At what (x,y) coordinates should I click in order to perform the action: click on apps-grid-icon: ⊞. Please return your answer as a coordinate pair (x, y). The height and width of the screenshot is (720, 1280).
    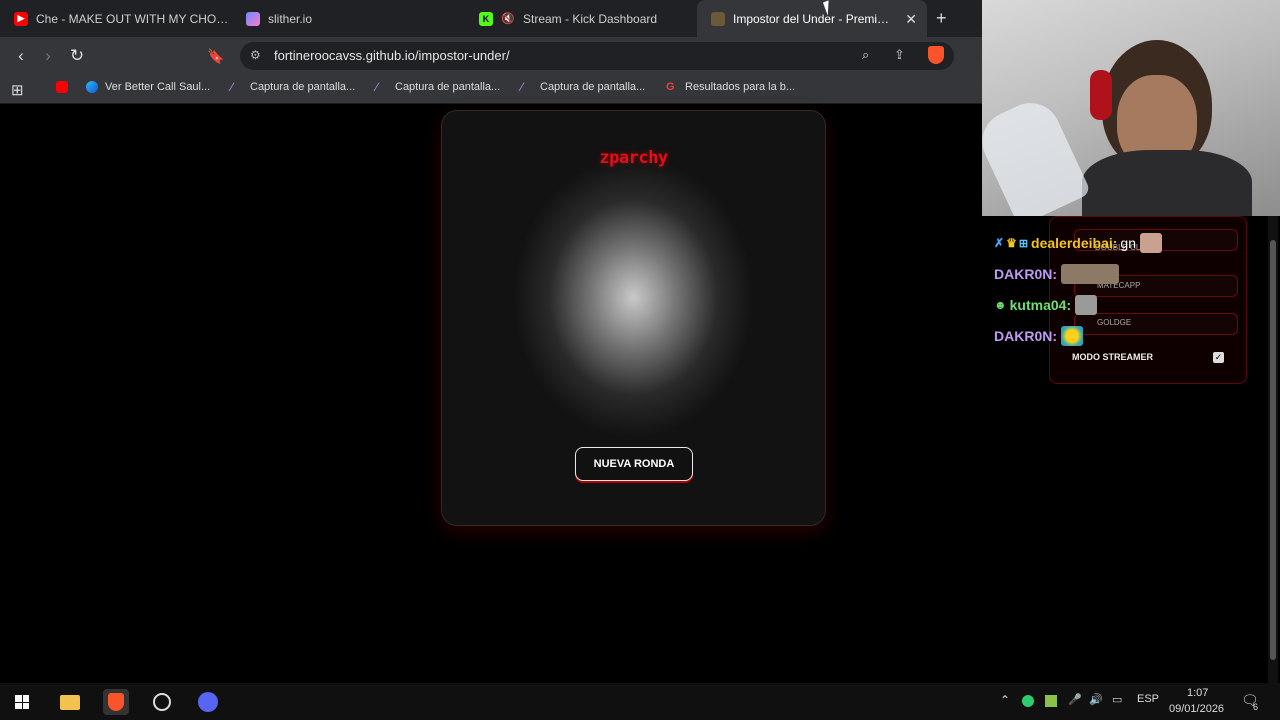
    Looking at the image, I should click on (17, 90).